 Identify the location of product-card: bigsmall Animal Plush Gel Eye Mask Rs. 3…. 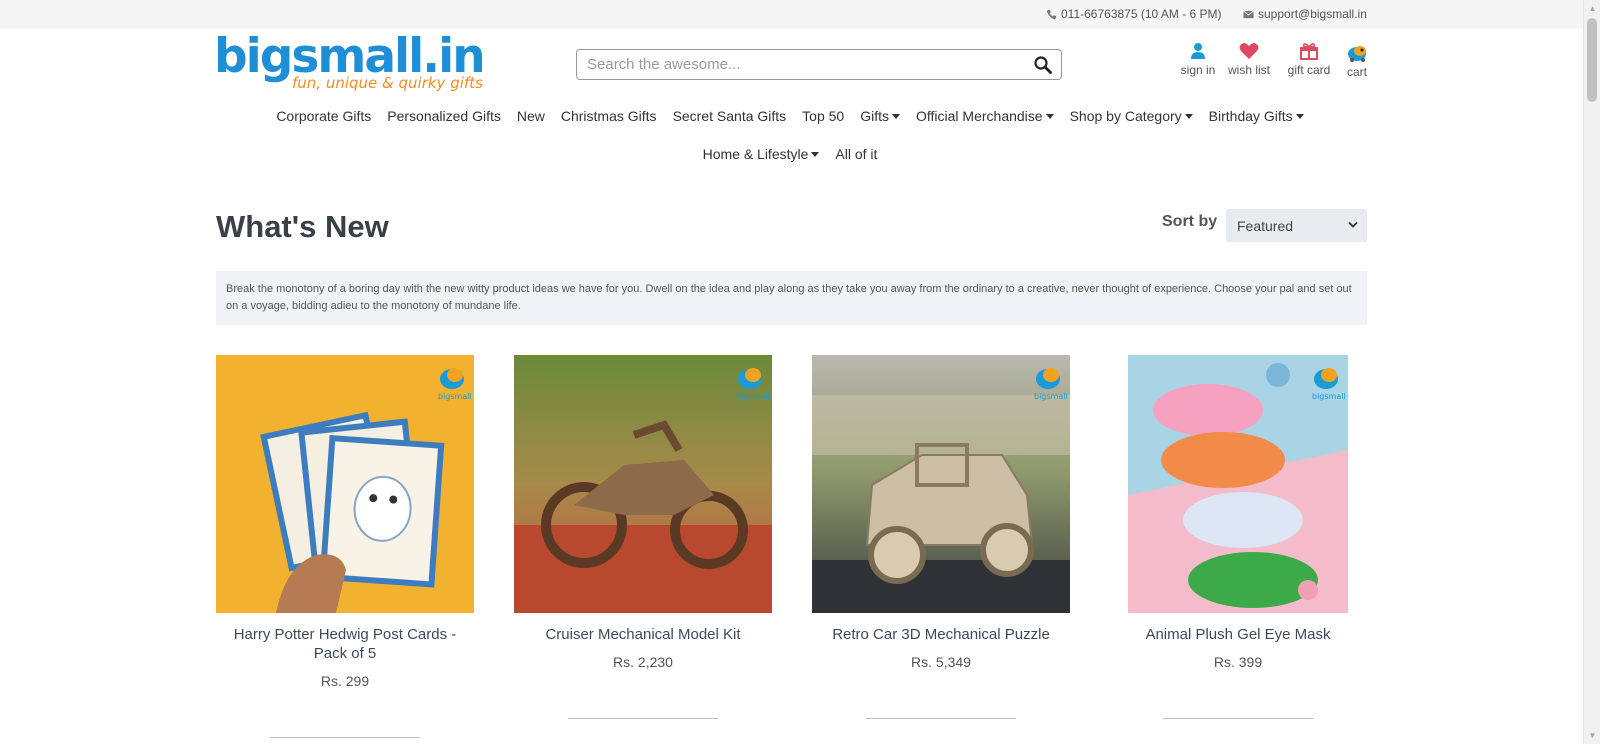
(1238, 537).